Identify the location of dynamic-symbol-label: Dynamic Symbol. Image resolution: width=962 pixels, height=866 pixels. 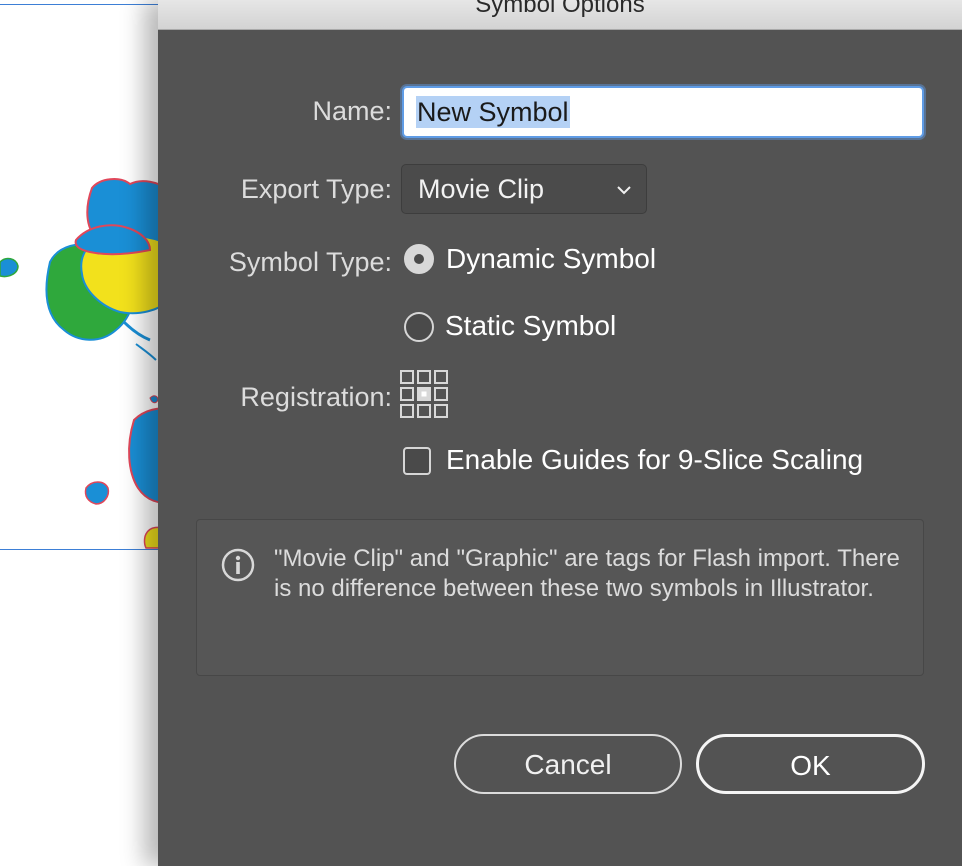
(551, 259).